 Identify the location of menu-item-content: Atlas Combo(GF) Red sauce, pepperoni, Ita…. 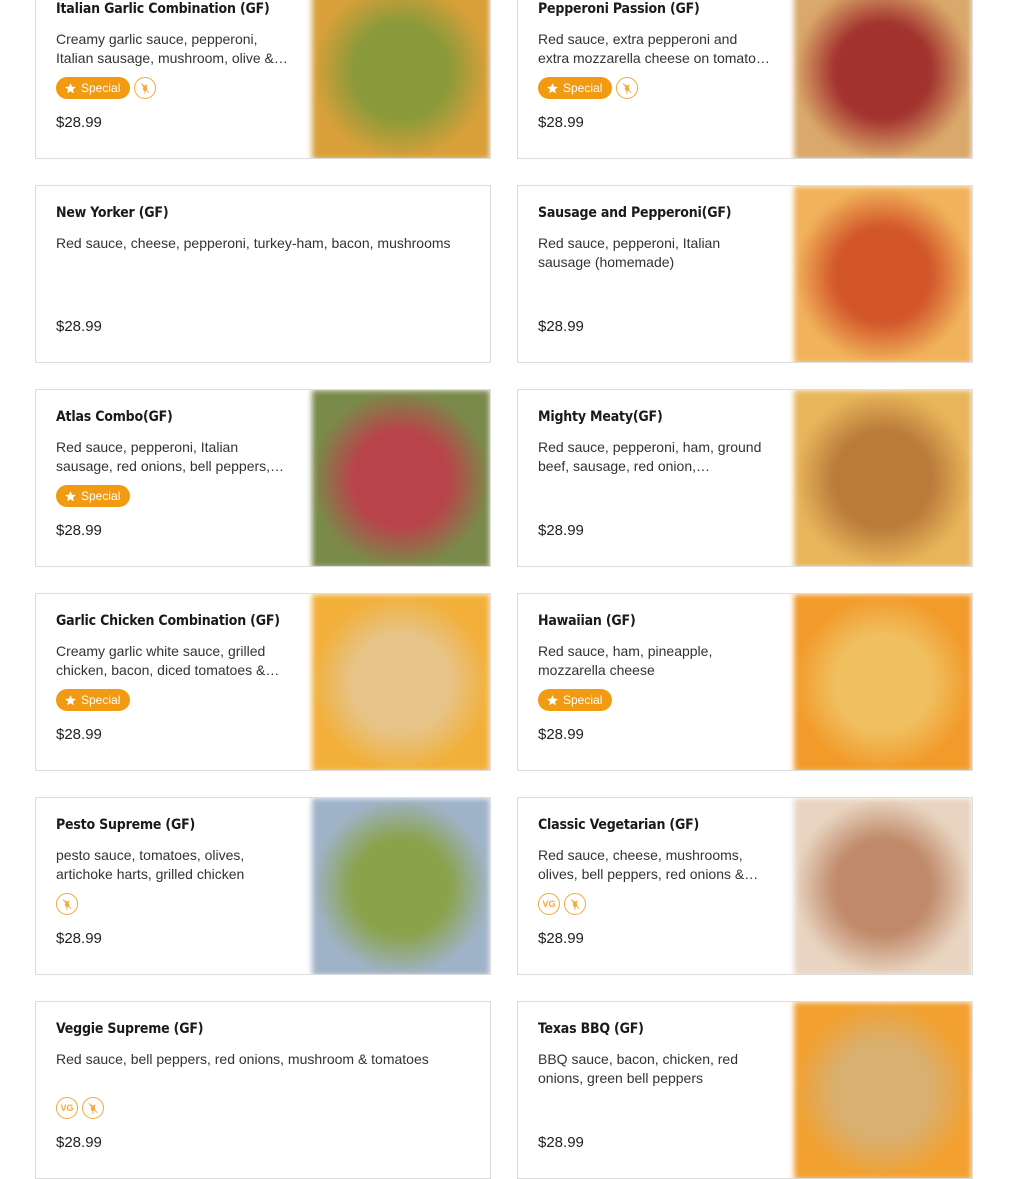
(173, 478).